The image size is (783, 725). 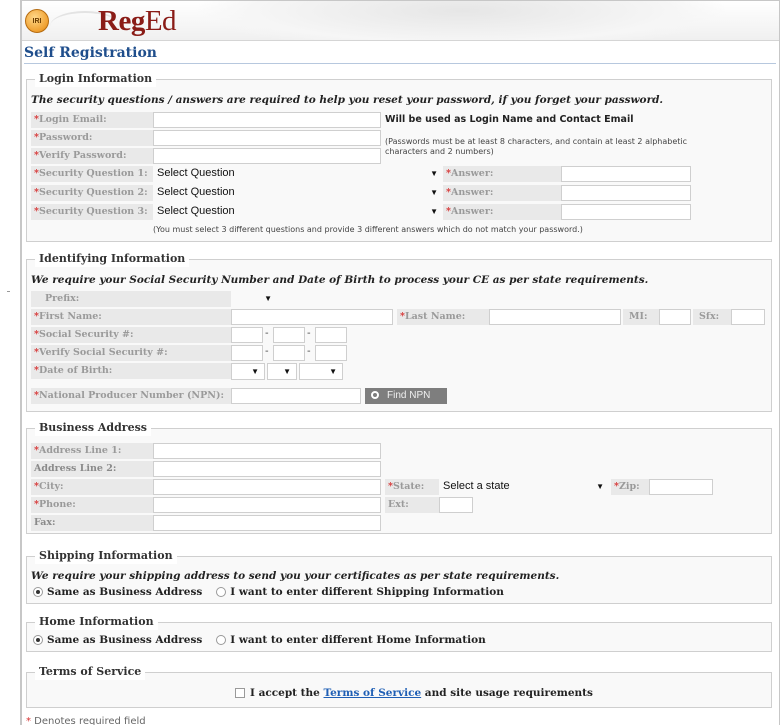 What do you see at coordinates (92, 505) in the screenshot?
I see `phone-label: *Phone:` at bounding box center [92, 505].